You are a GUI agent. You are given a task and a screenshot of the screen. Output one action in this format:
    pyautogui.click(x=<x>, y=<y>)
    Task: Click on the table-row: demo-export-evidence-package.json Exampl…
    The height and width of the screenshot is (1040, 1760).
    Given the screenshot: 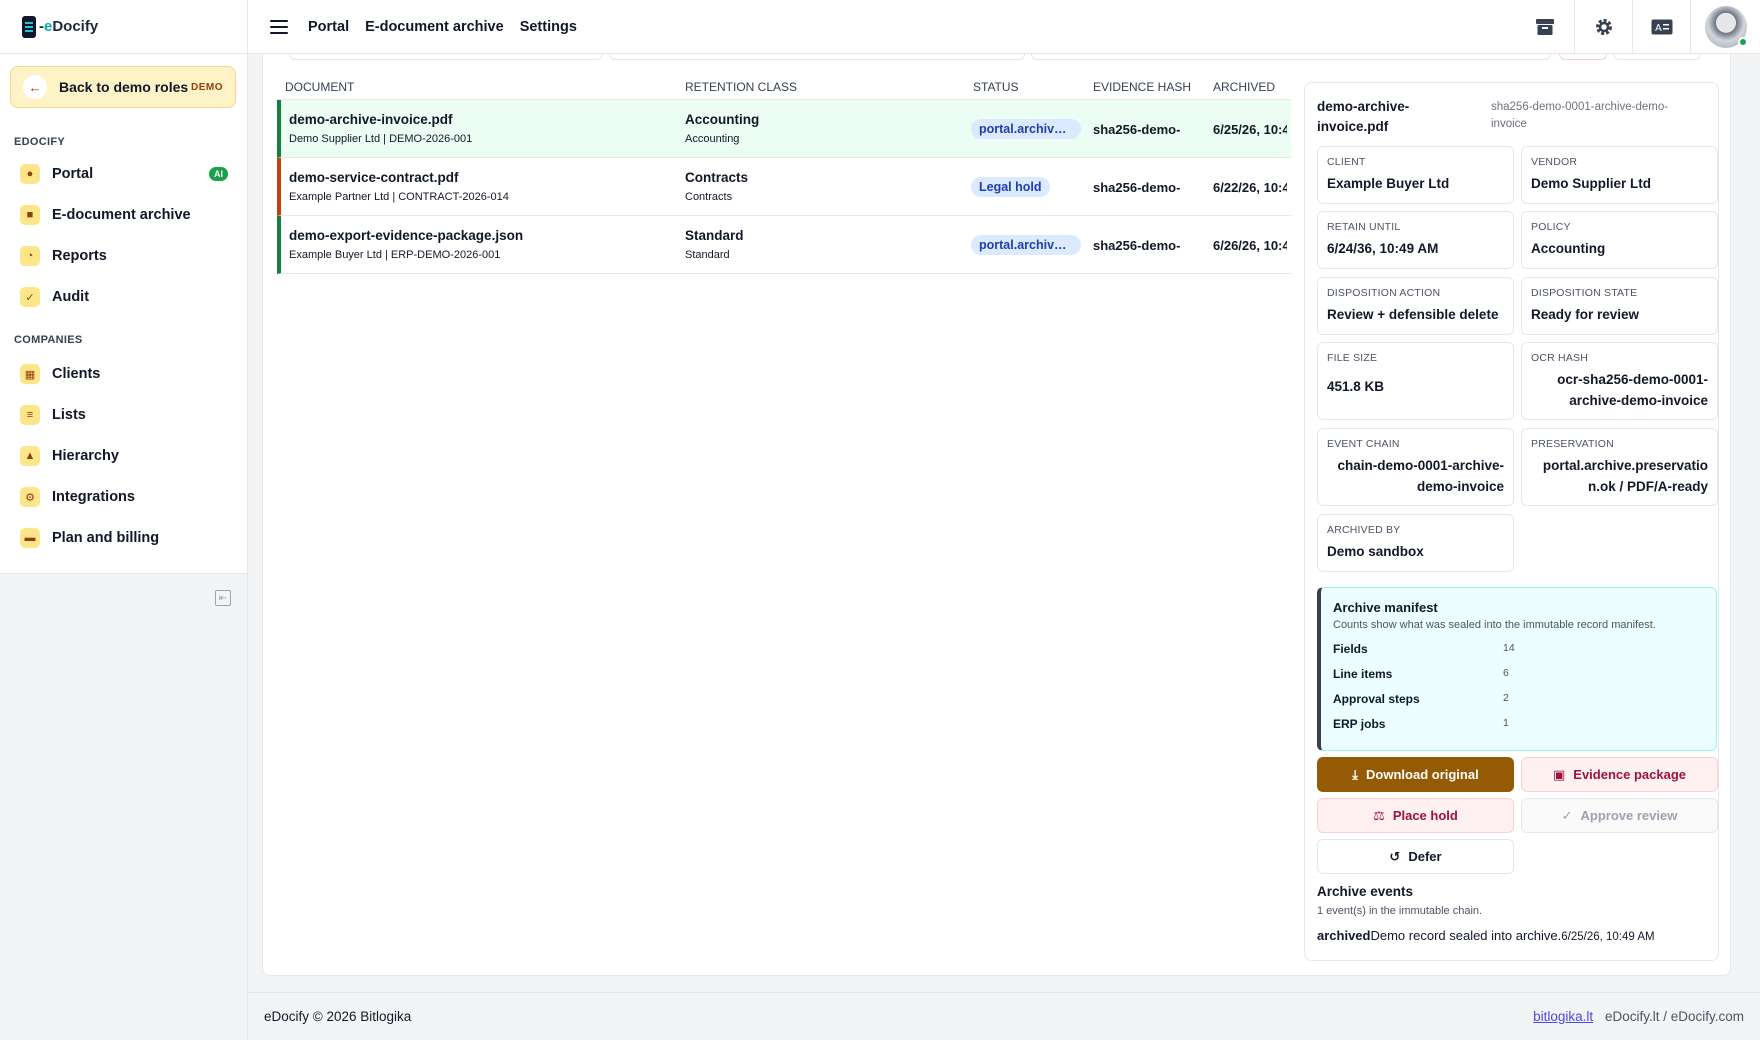 What is the action you would take?
    pyautogui.click(x=784, y=245)
    